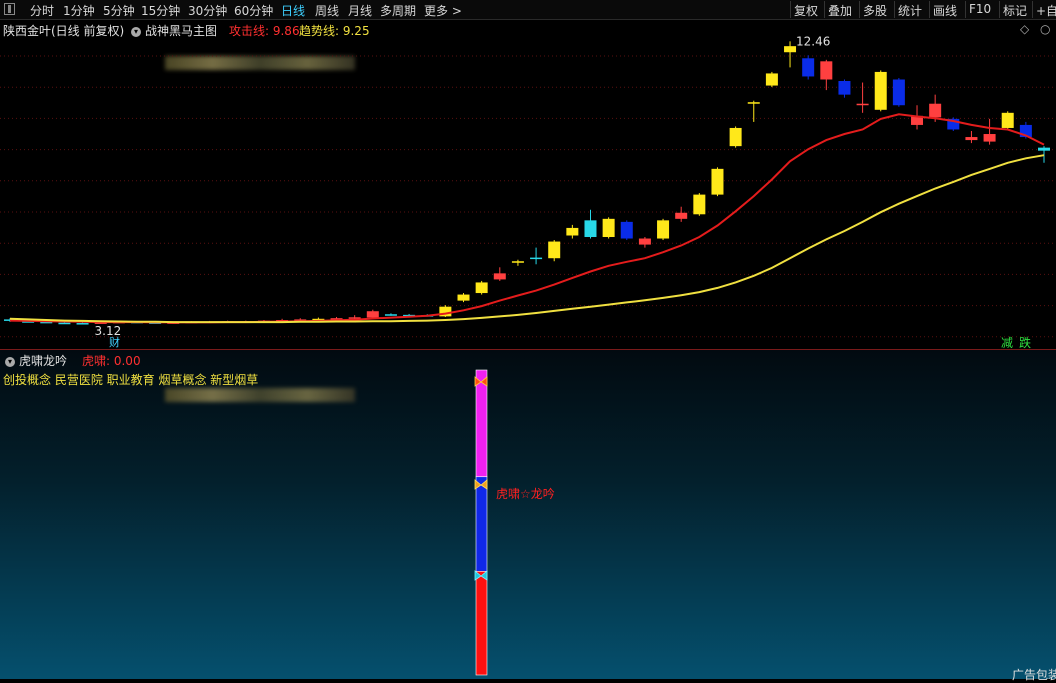 Image resolution: width=1056 pixels, height=683 pixels. I want to click on period-tab: 30分钟, so click(207, 10).